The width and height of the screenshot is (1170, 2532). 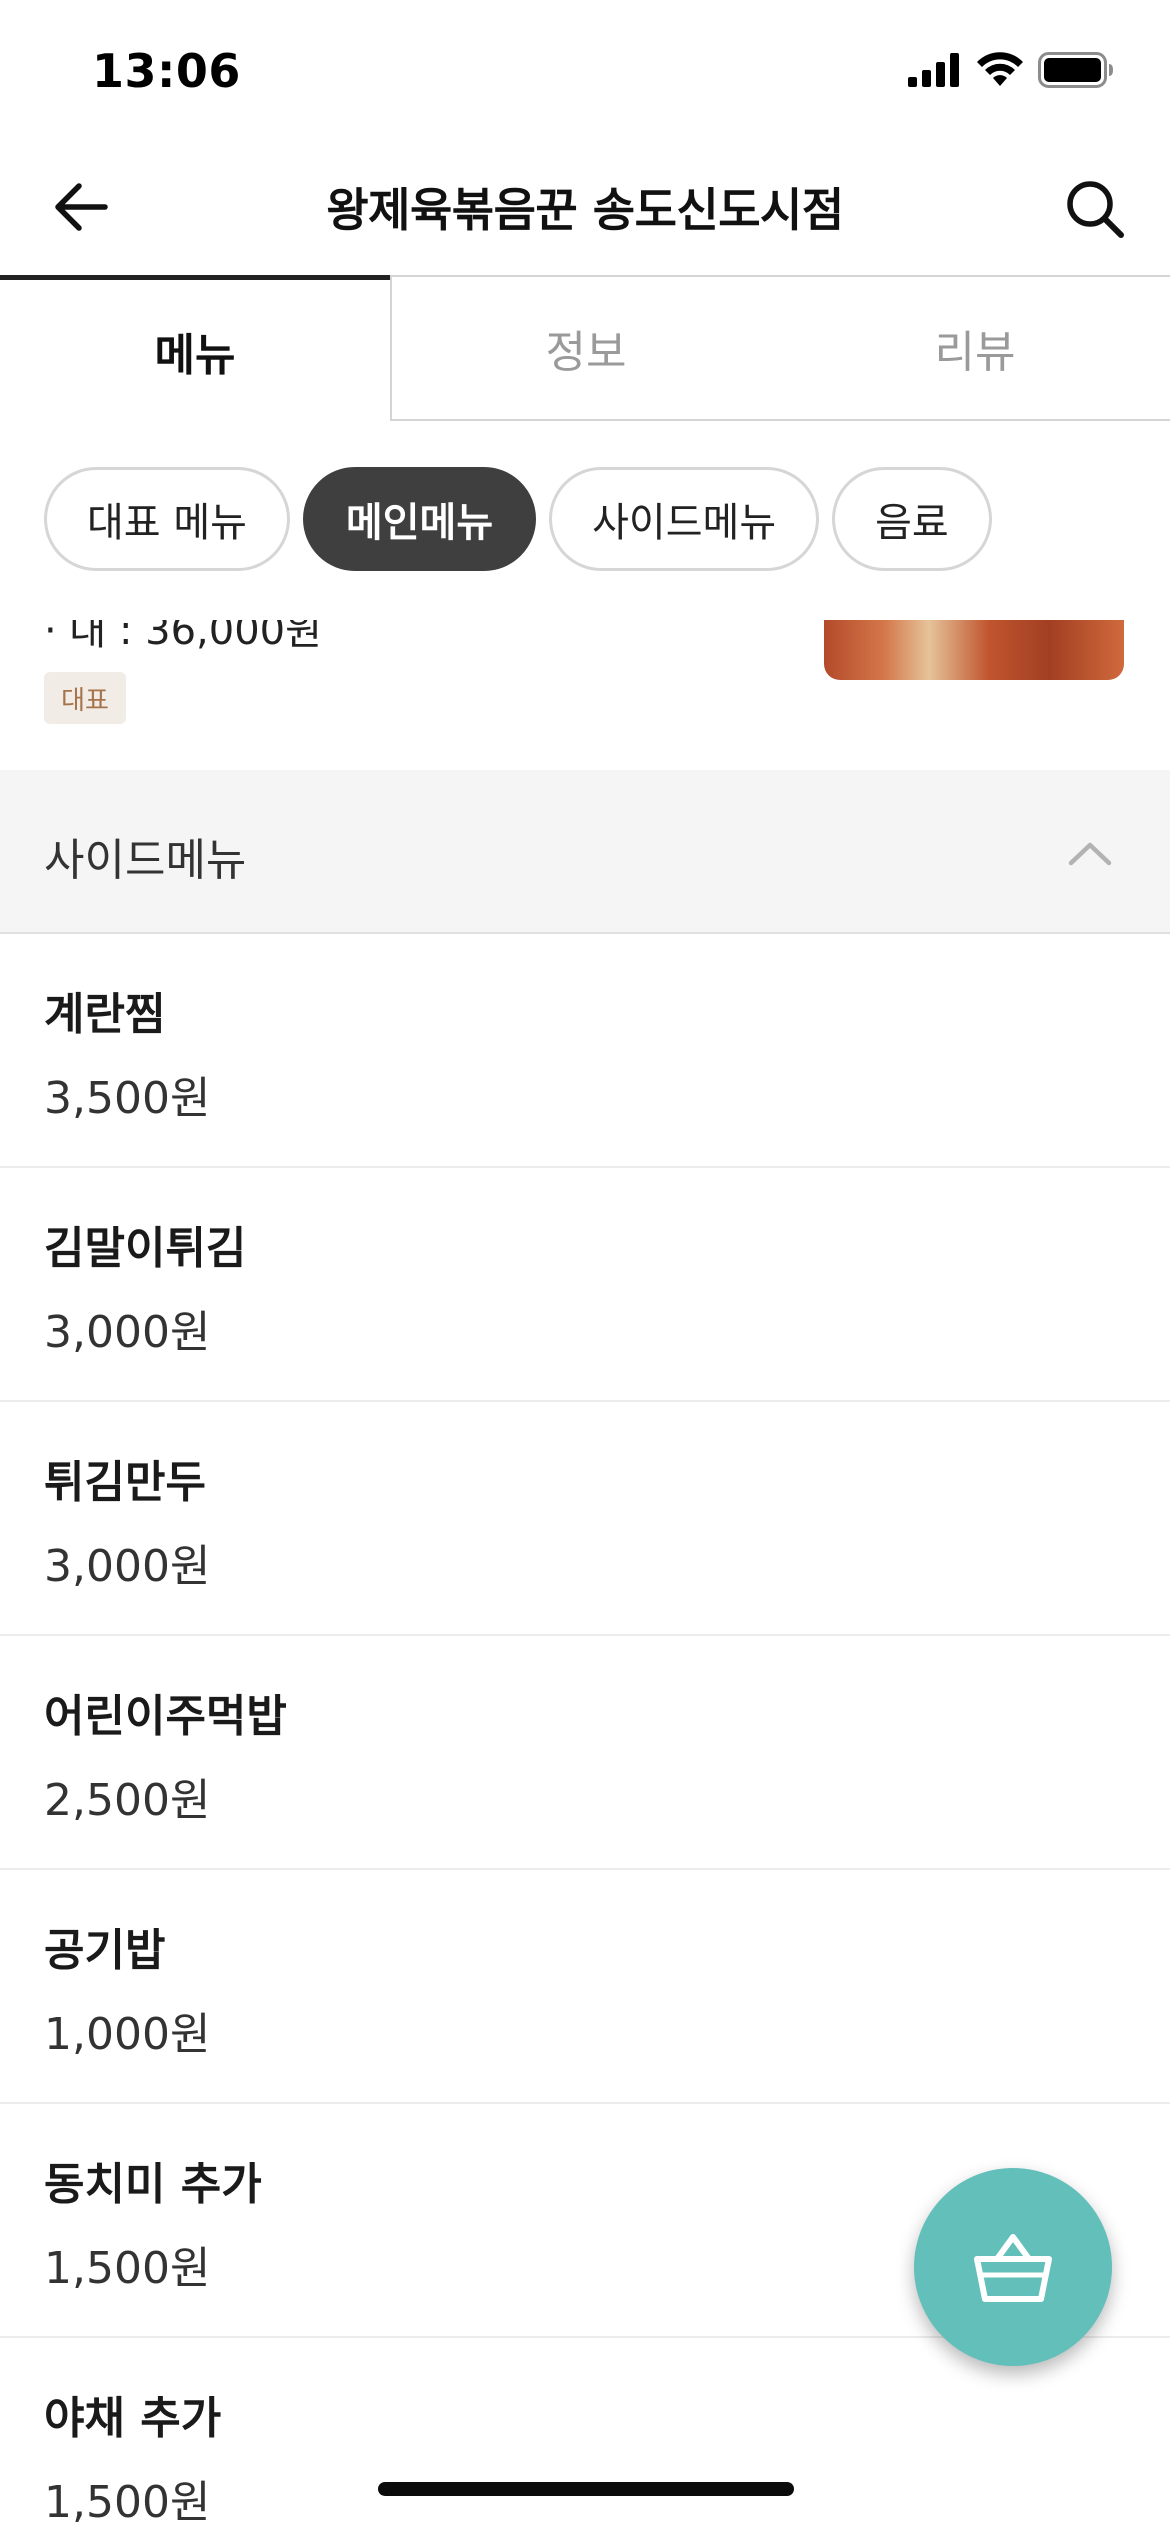 What do you see at coordinates (585, 695) in the screenshot?
I see `previous-menu-item: · 대 : 36,000원 대표` at bounding box center [585, 695].